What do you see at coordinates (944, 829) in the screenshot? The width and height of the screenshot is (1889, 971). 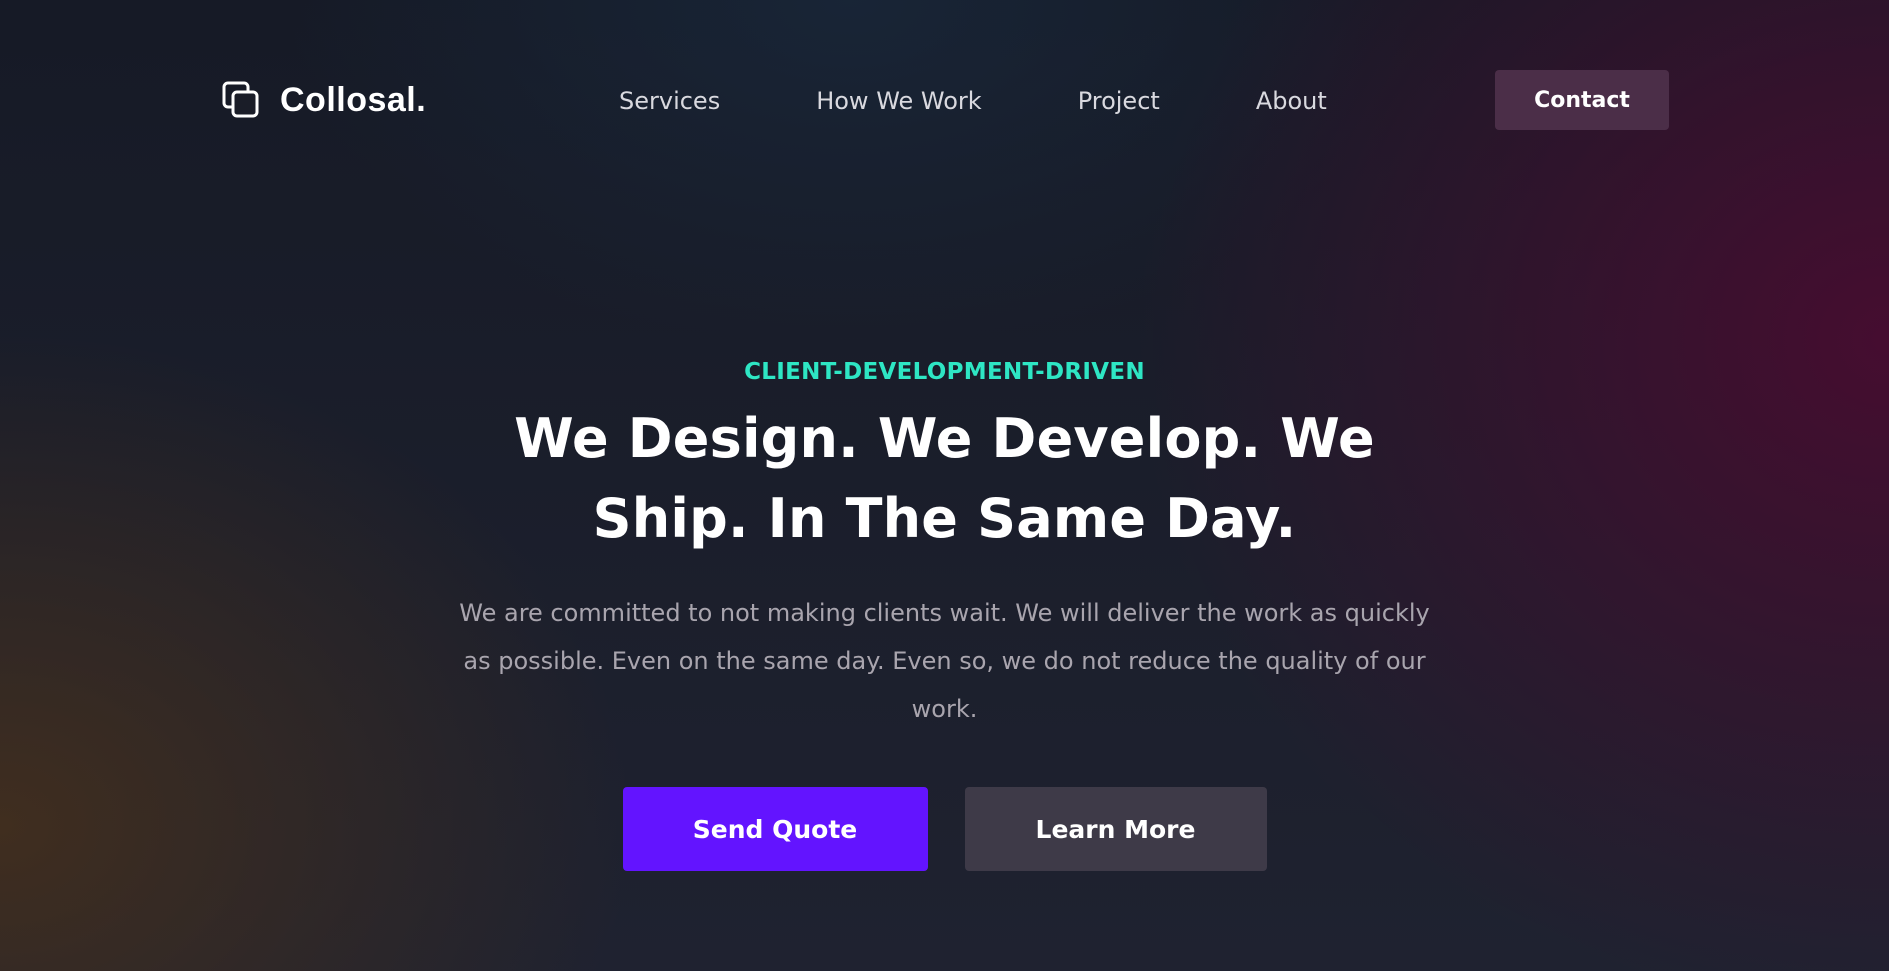 I see `hero-cta-group: Send Quote Learn More` at bounding box center [944, 829].